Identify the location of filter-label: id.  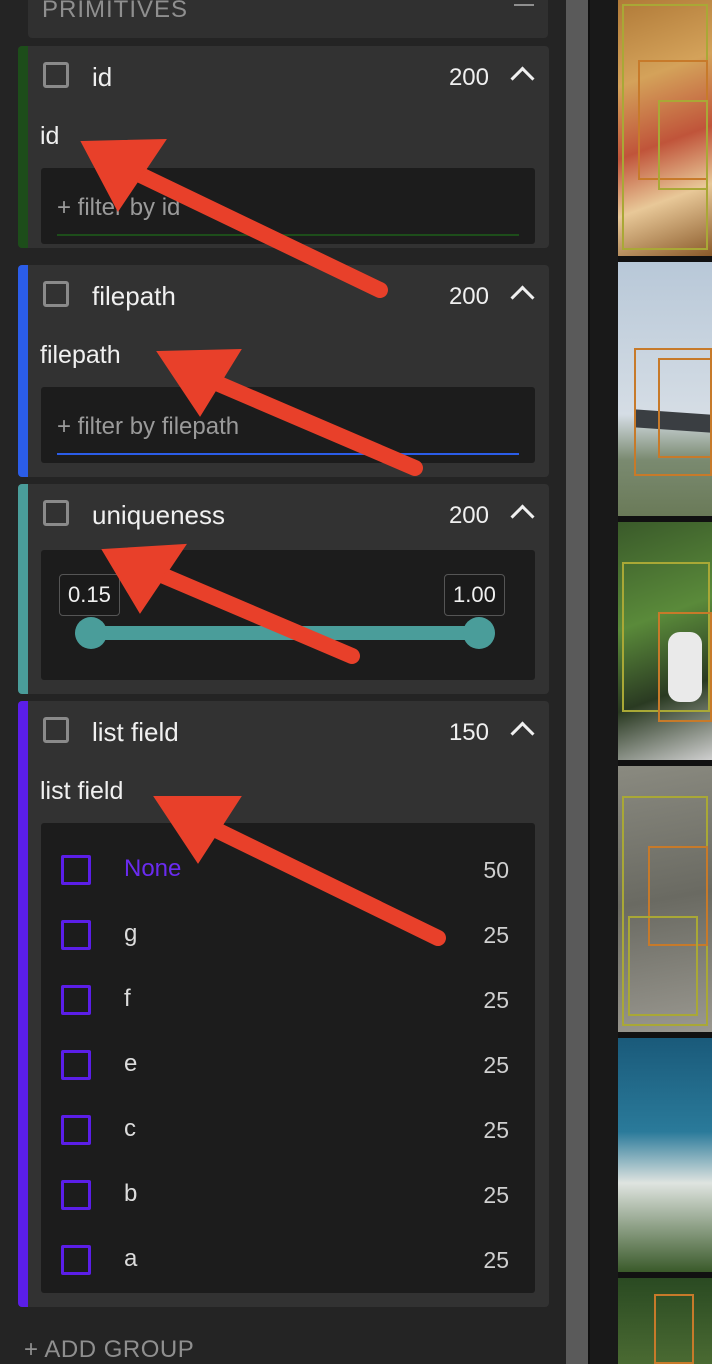
(50, 136).